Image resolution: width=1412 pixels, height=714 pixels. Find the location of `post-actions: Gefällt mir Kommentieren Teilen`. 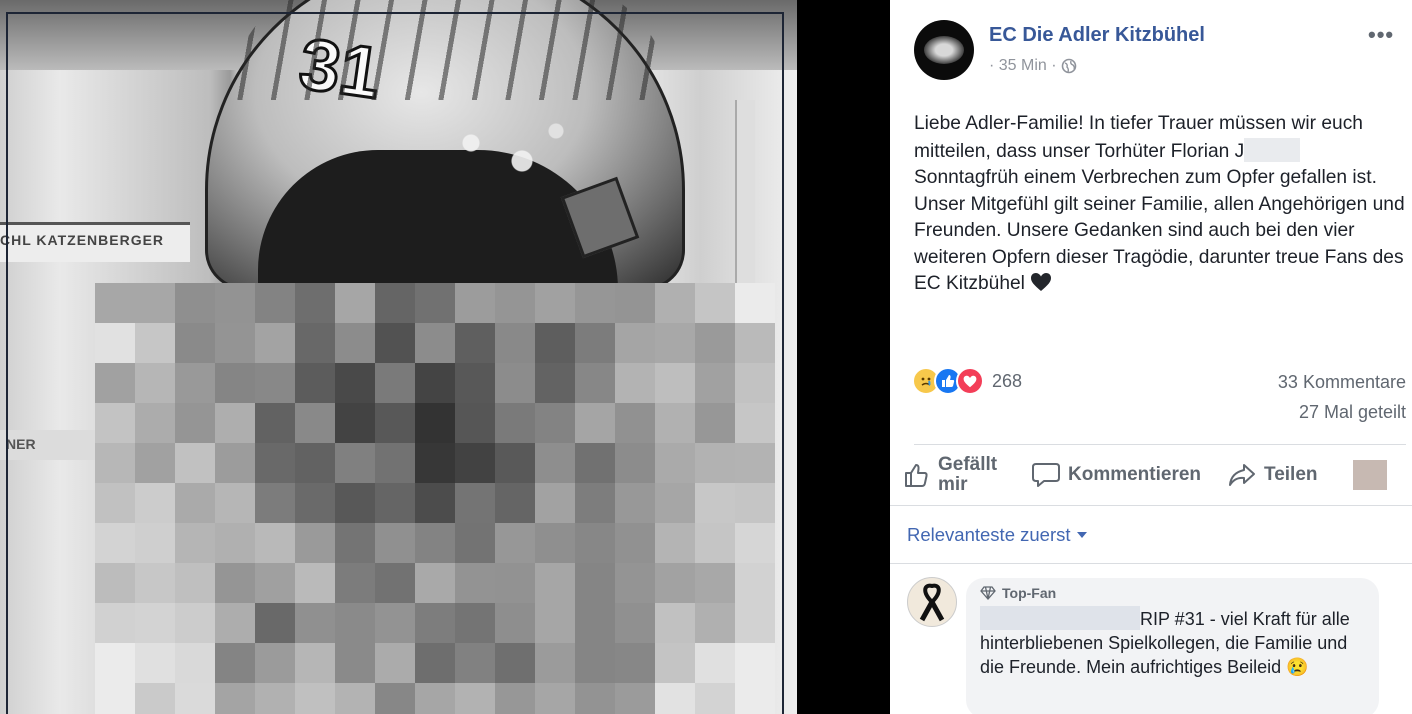

post-actions: Gefällt mir Kommentieren Teilen is located at coordinates (1158, 475).